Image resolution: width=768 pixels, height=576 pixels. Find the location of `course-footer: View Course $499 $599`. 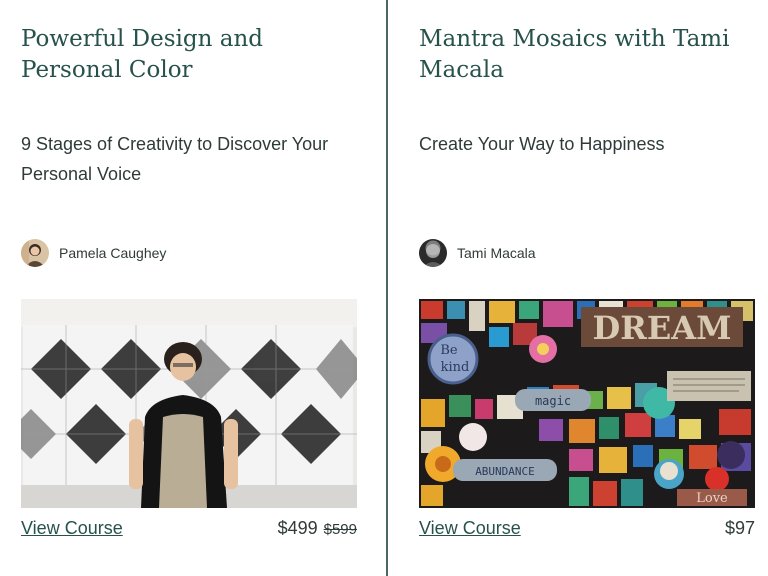

course-footer: View Course $499 $599 is located at coordinates (189, 528).